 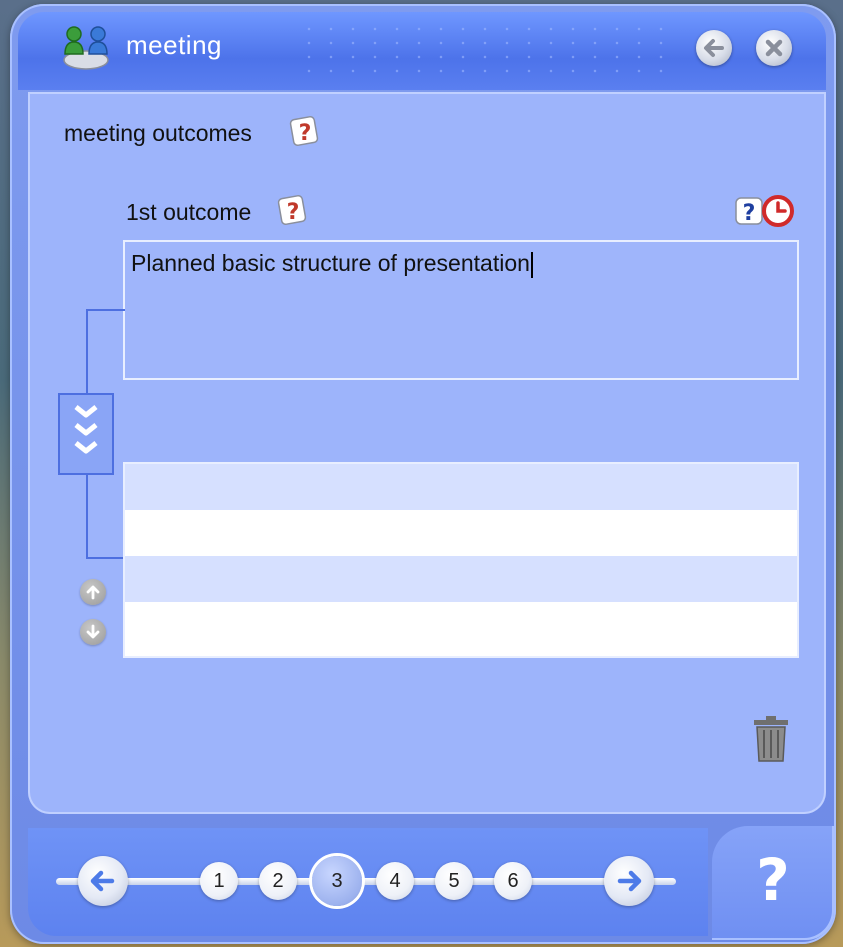 I want to click on next-page-button, so click(x=629, y=881).